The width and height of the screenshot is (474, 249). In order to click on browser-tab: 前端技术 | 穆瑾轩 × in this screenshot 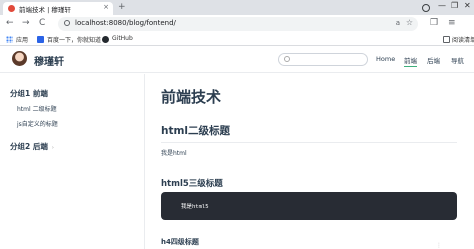, I will do `click(58, 8)`.